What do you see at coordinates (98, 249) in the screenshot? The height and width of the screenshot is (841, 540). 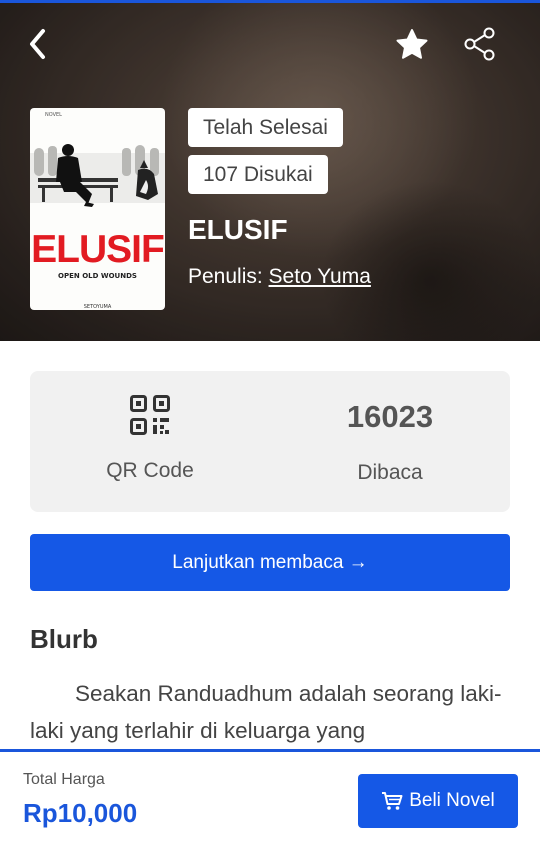 I see `cover-title: ELUSIF` at bounding box center [98, 249].